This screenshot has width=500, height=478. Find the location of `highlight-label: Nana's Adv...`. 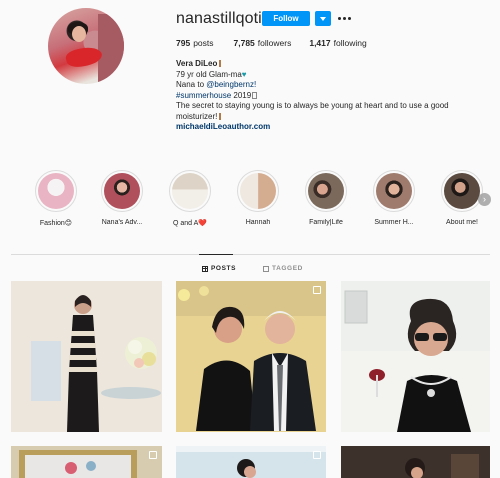

highlight-label: Nana's Adv... is located at coordinates (122, 222).